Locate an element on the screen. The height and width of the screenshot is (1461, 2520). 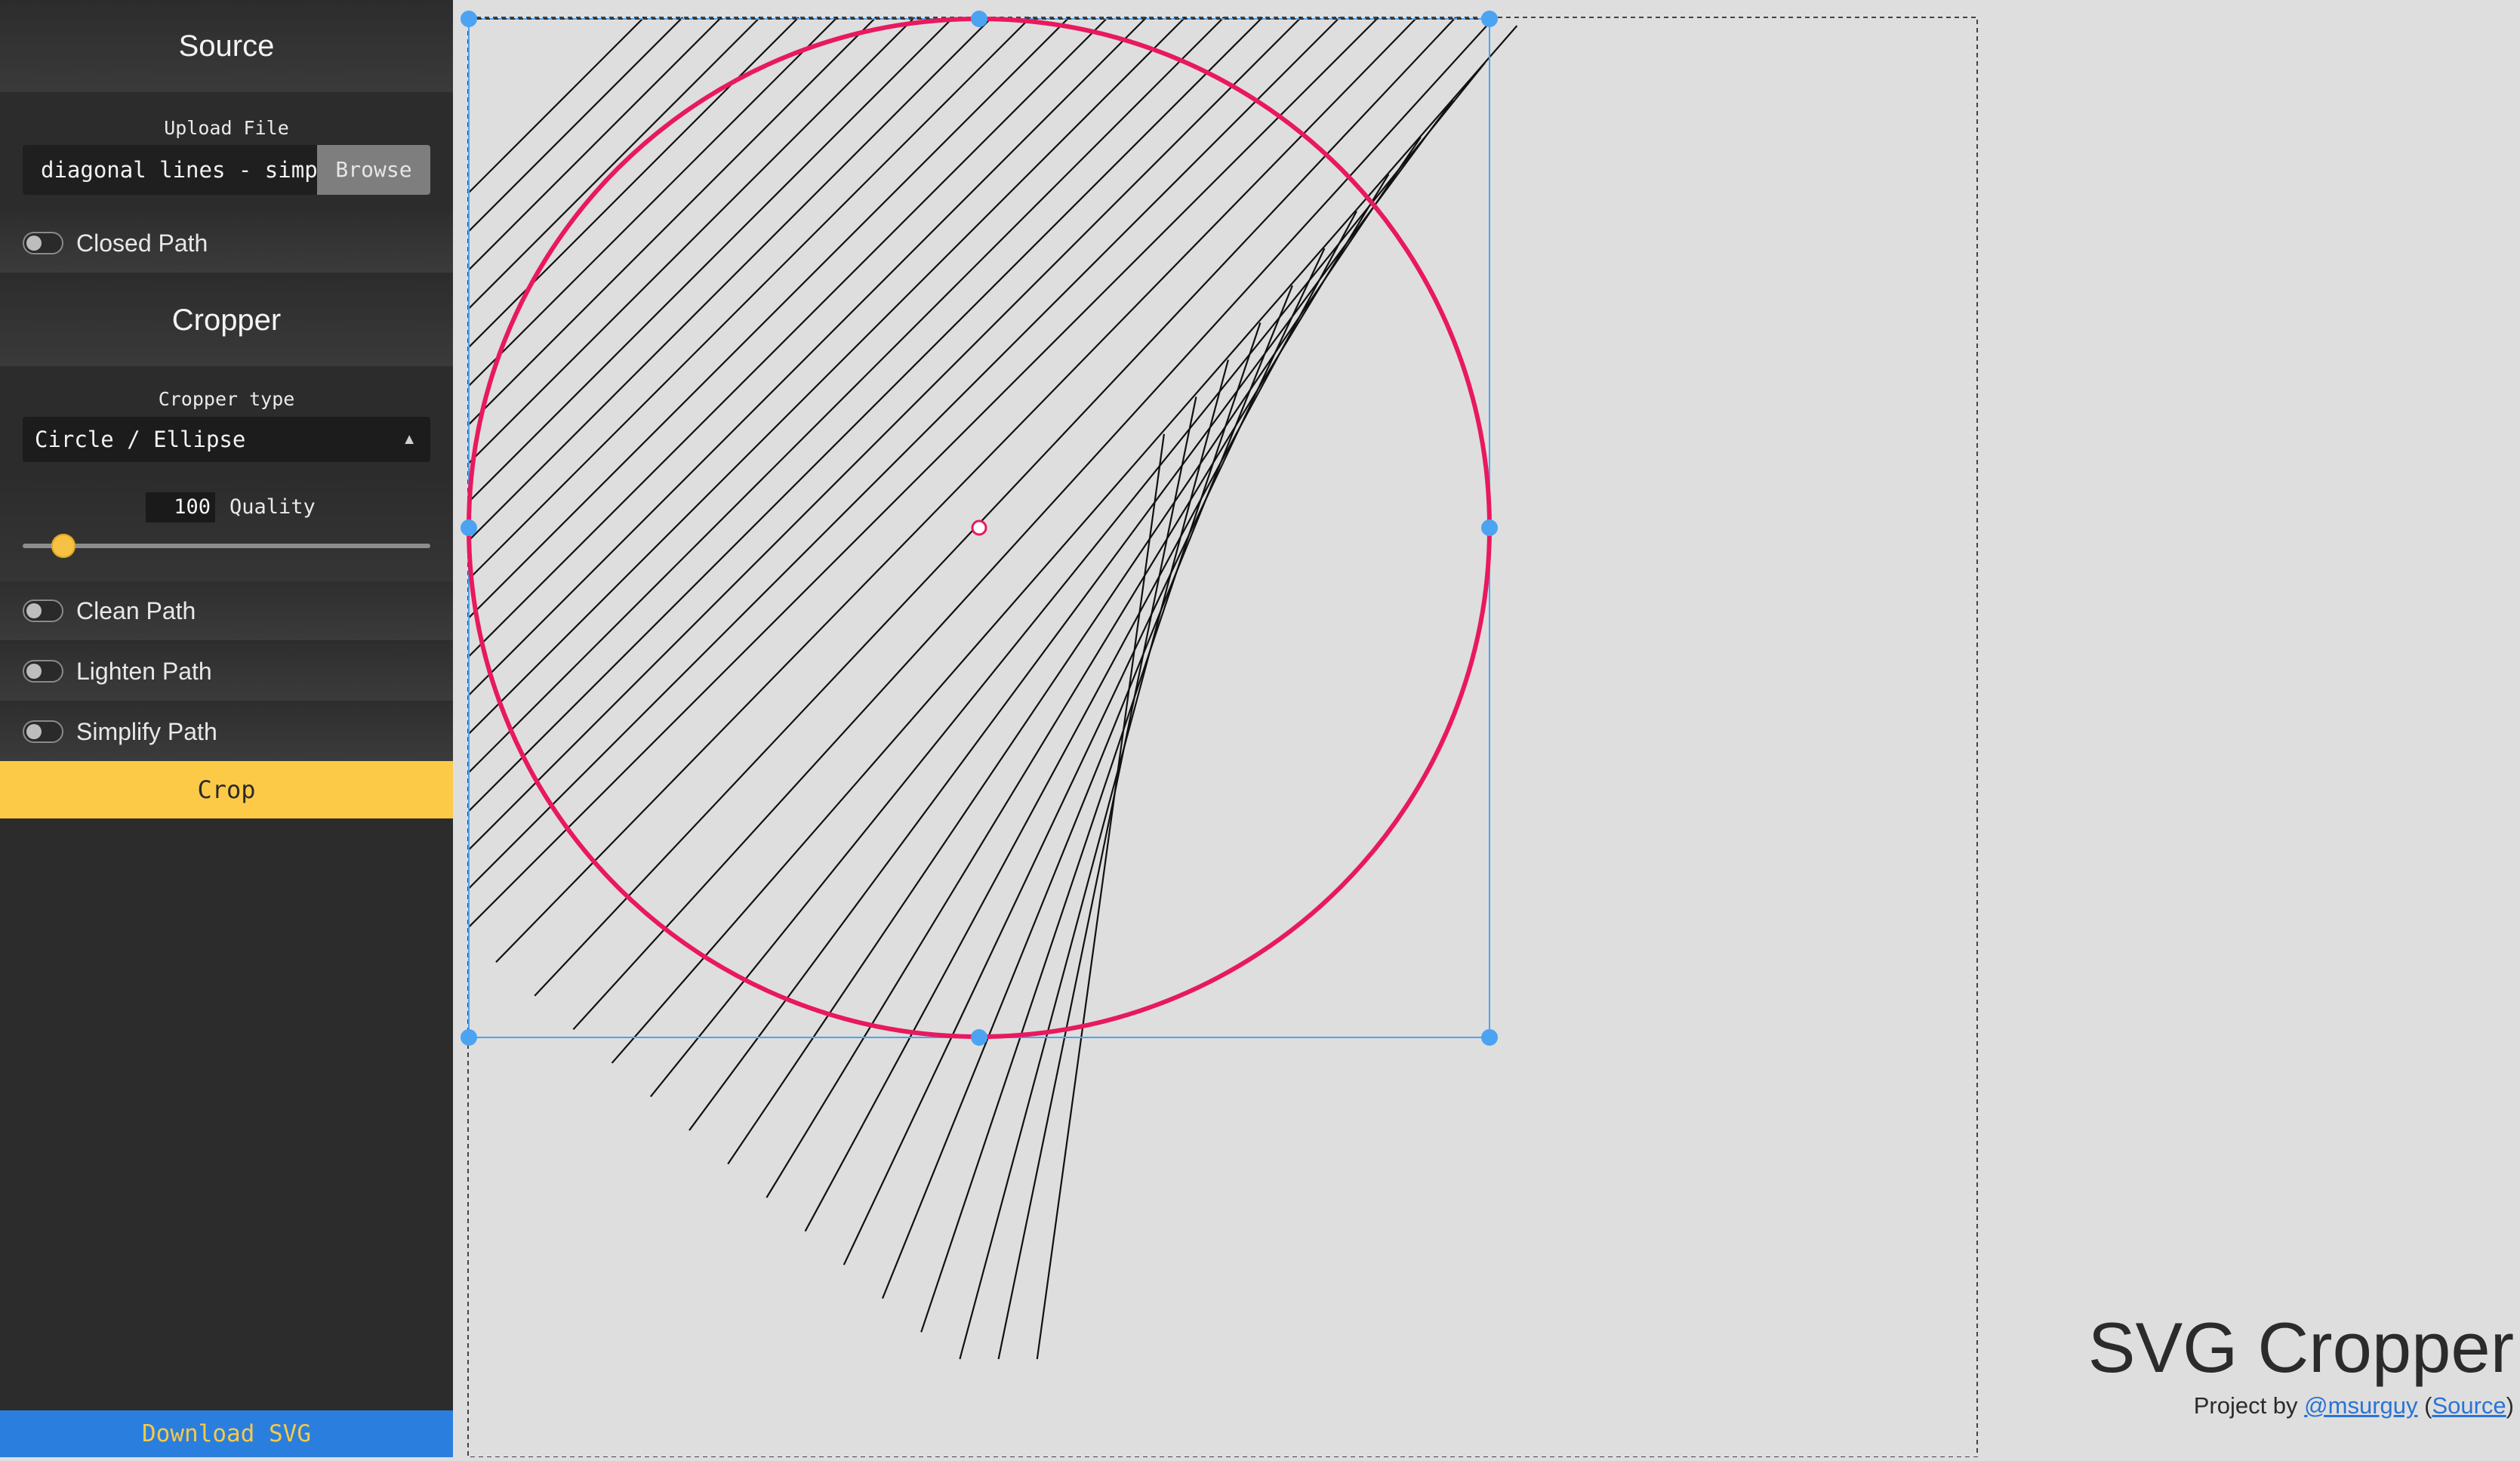
download-svg-button: Download SVG is located at coordinates (227, 1433).